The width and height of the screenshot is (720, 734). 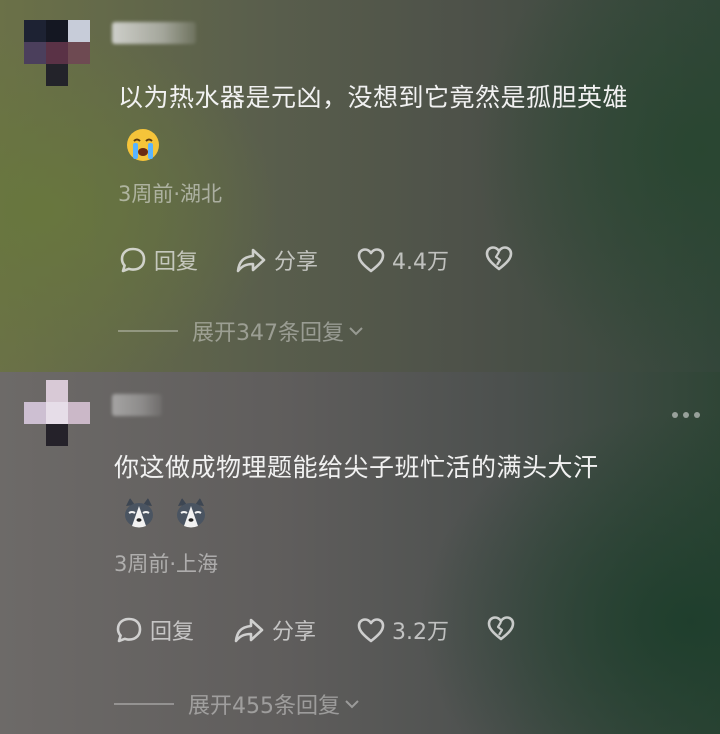 I want to click on expand-replies-label: 展开347条回复, so click(x=268, y=333).